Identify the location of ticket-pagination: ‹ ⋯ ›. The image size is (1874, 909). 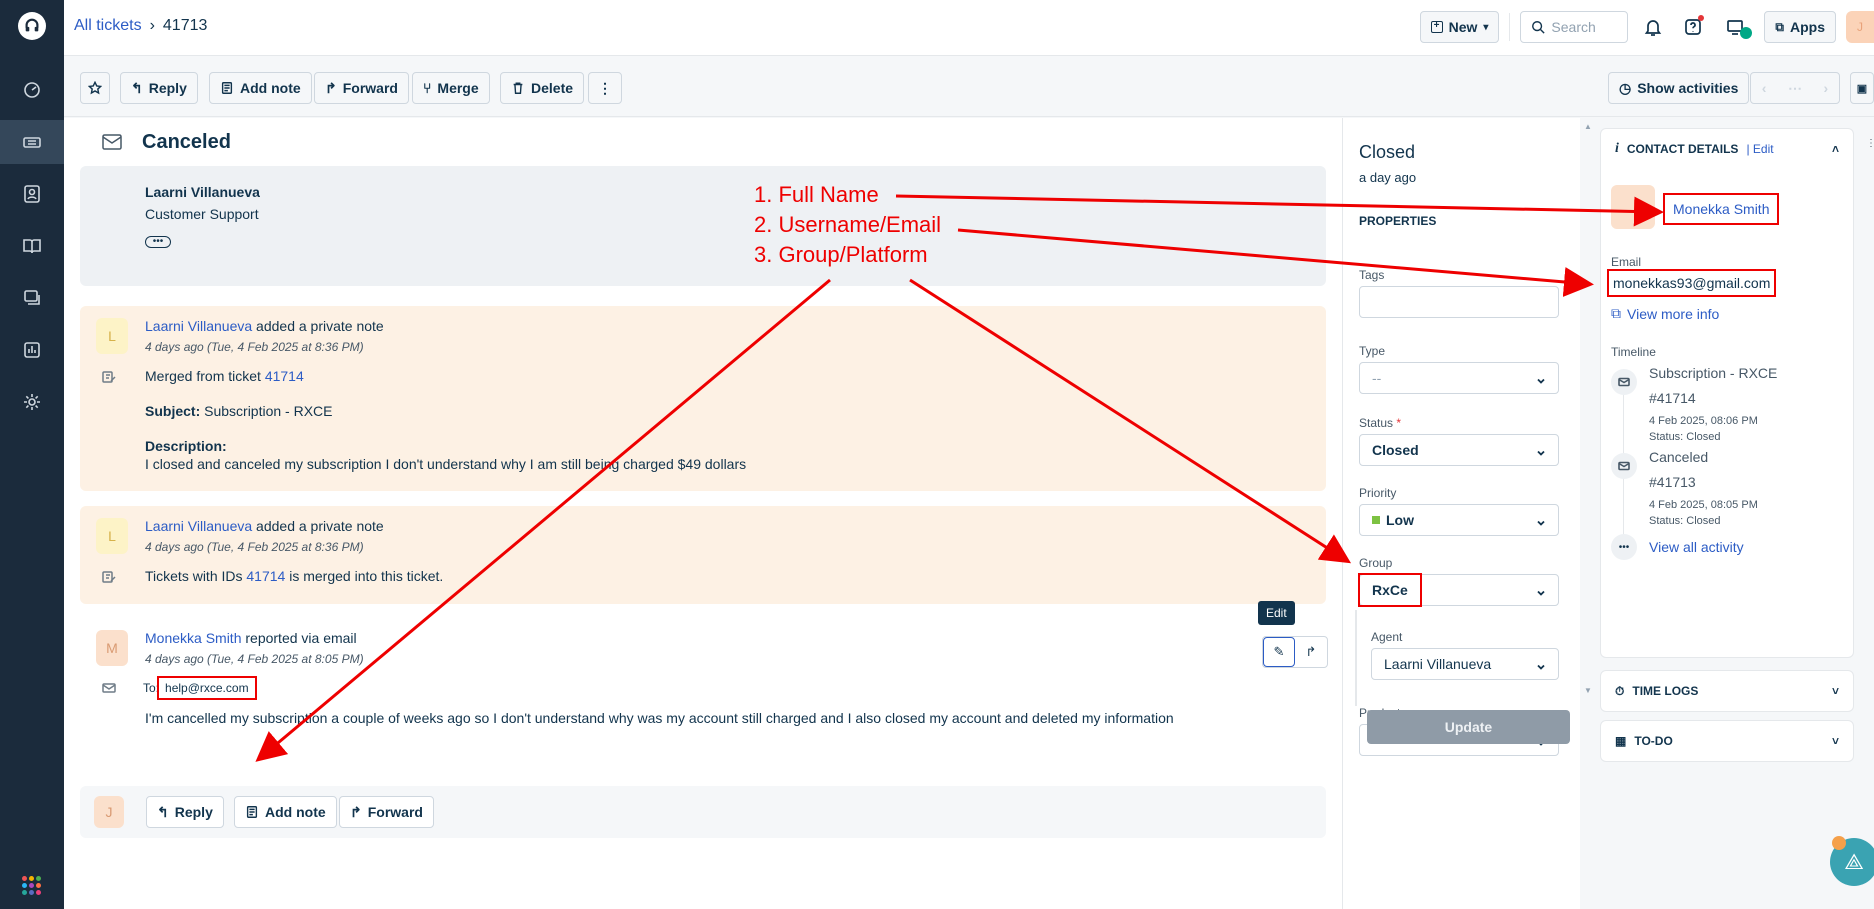
(1795, 88).